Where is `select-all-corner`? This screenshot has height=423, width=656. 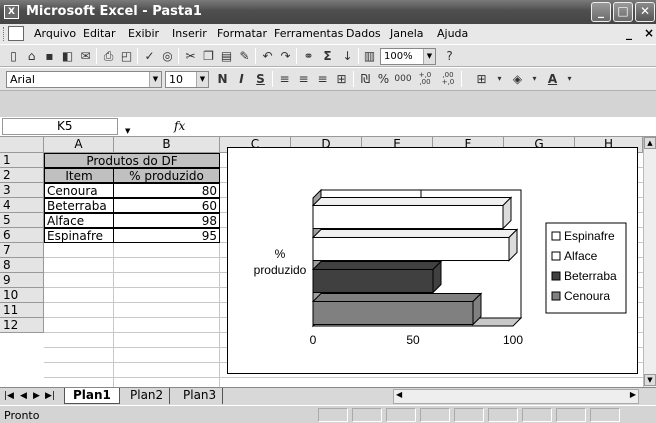
select-all-corner is located at coordinates (22, 145).